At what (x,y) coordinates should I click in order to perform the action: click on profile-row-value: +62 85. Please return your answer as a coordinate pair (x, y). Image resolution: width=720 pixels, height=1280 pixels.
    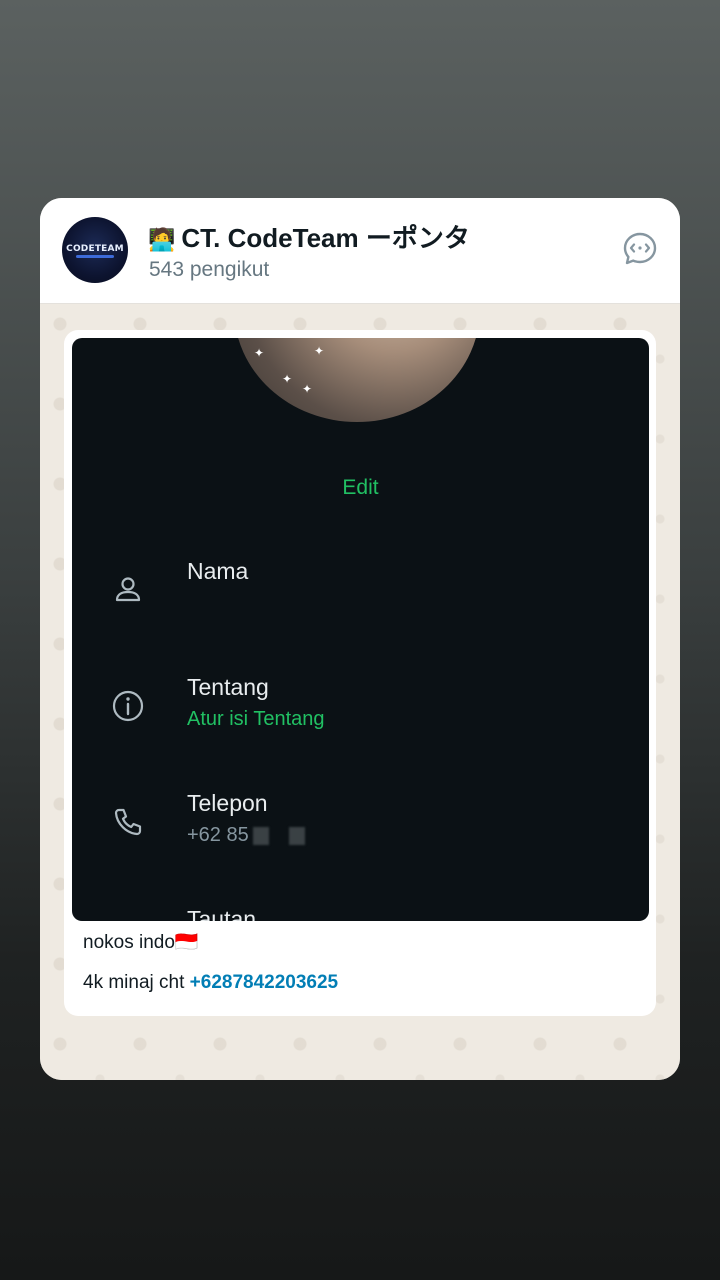
    Looking at the image, I should click on (246, 835).